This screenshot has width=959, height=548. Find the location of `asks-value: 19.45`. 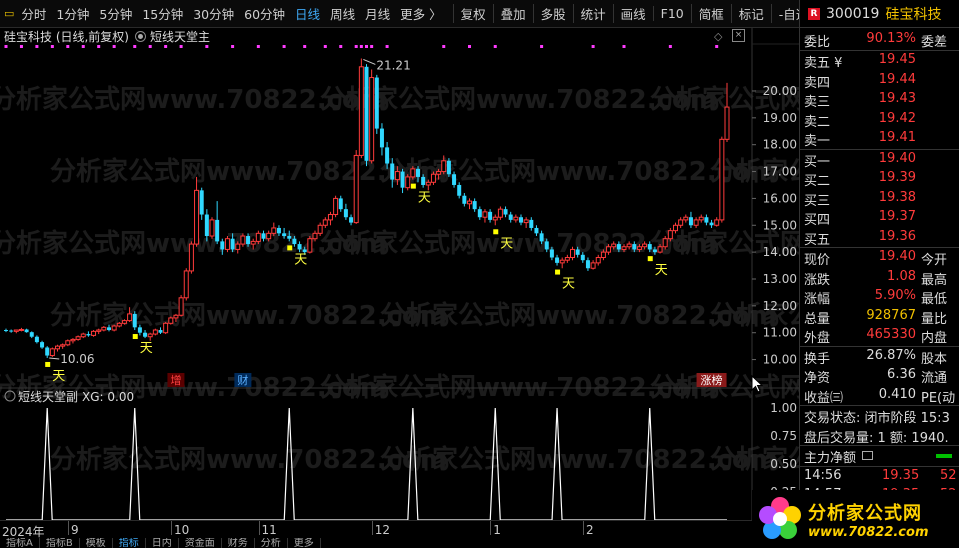

asks-value: 19.45 is located at coordinates (897, 59).